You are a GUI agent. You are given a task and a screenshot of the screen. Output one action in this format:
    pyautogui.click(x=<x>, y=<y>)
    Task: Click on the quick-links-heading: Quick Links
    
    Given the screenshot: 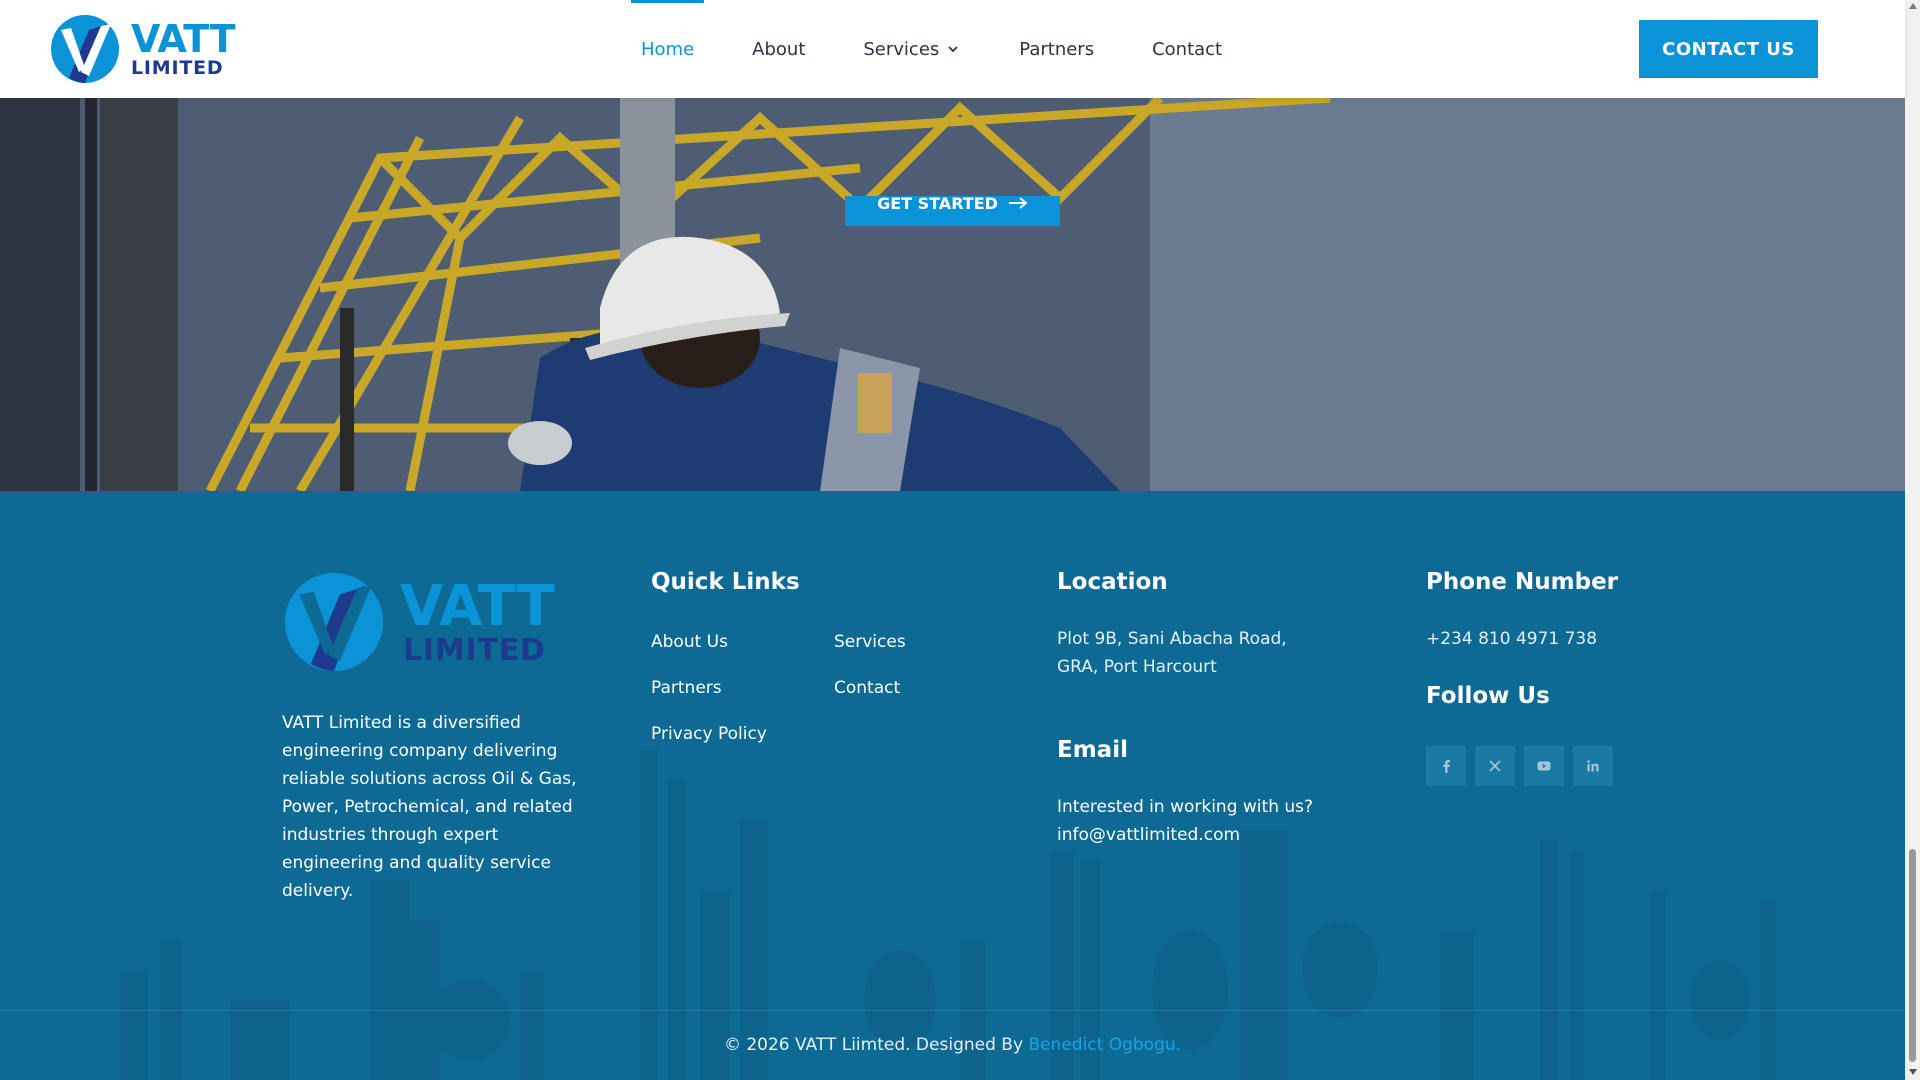 What is the action you would take?
    pyautogui.click(x=725, y=582)
    